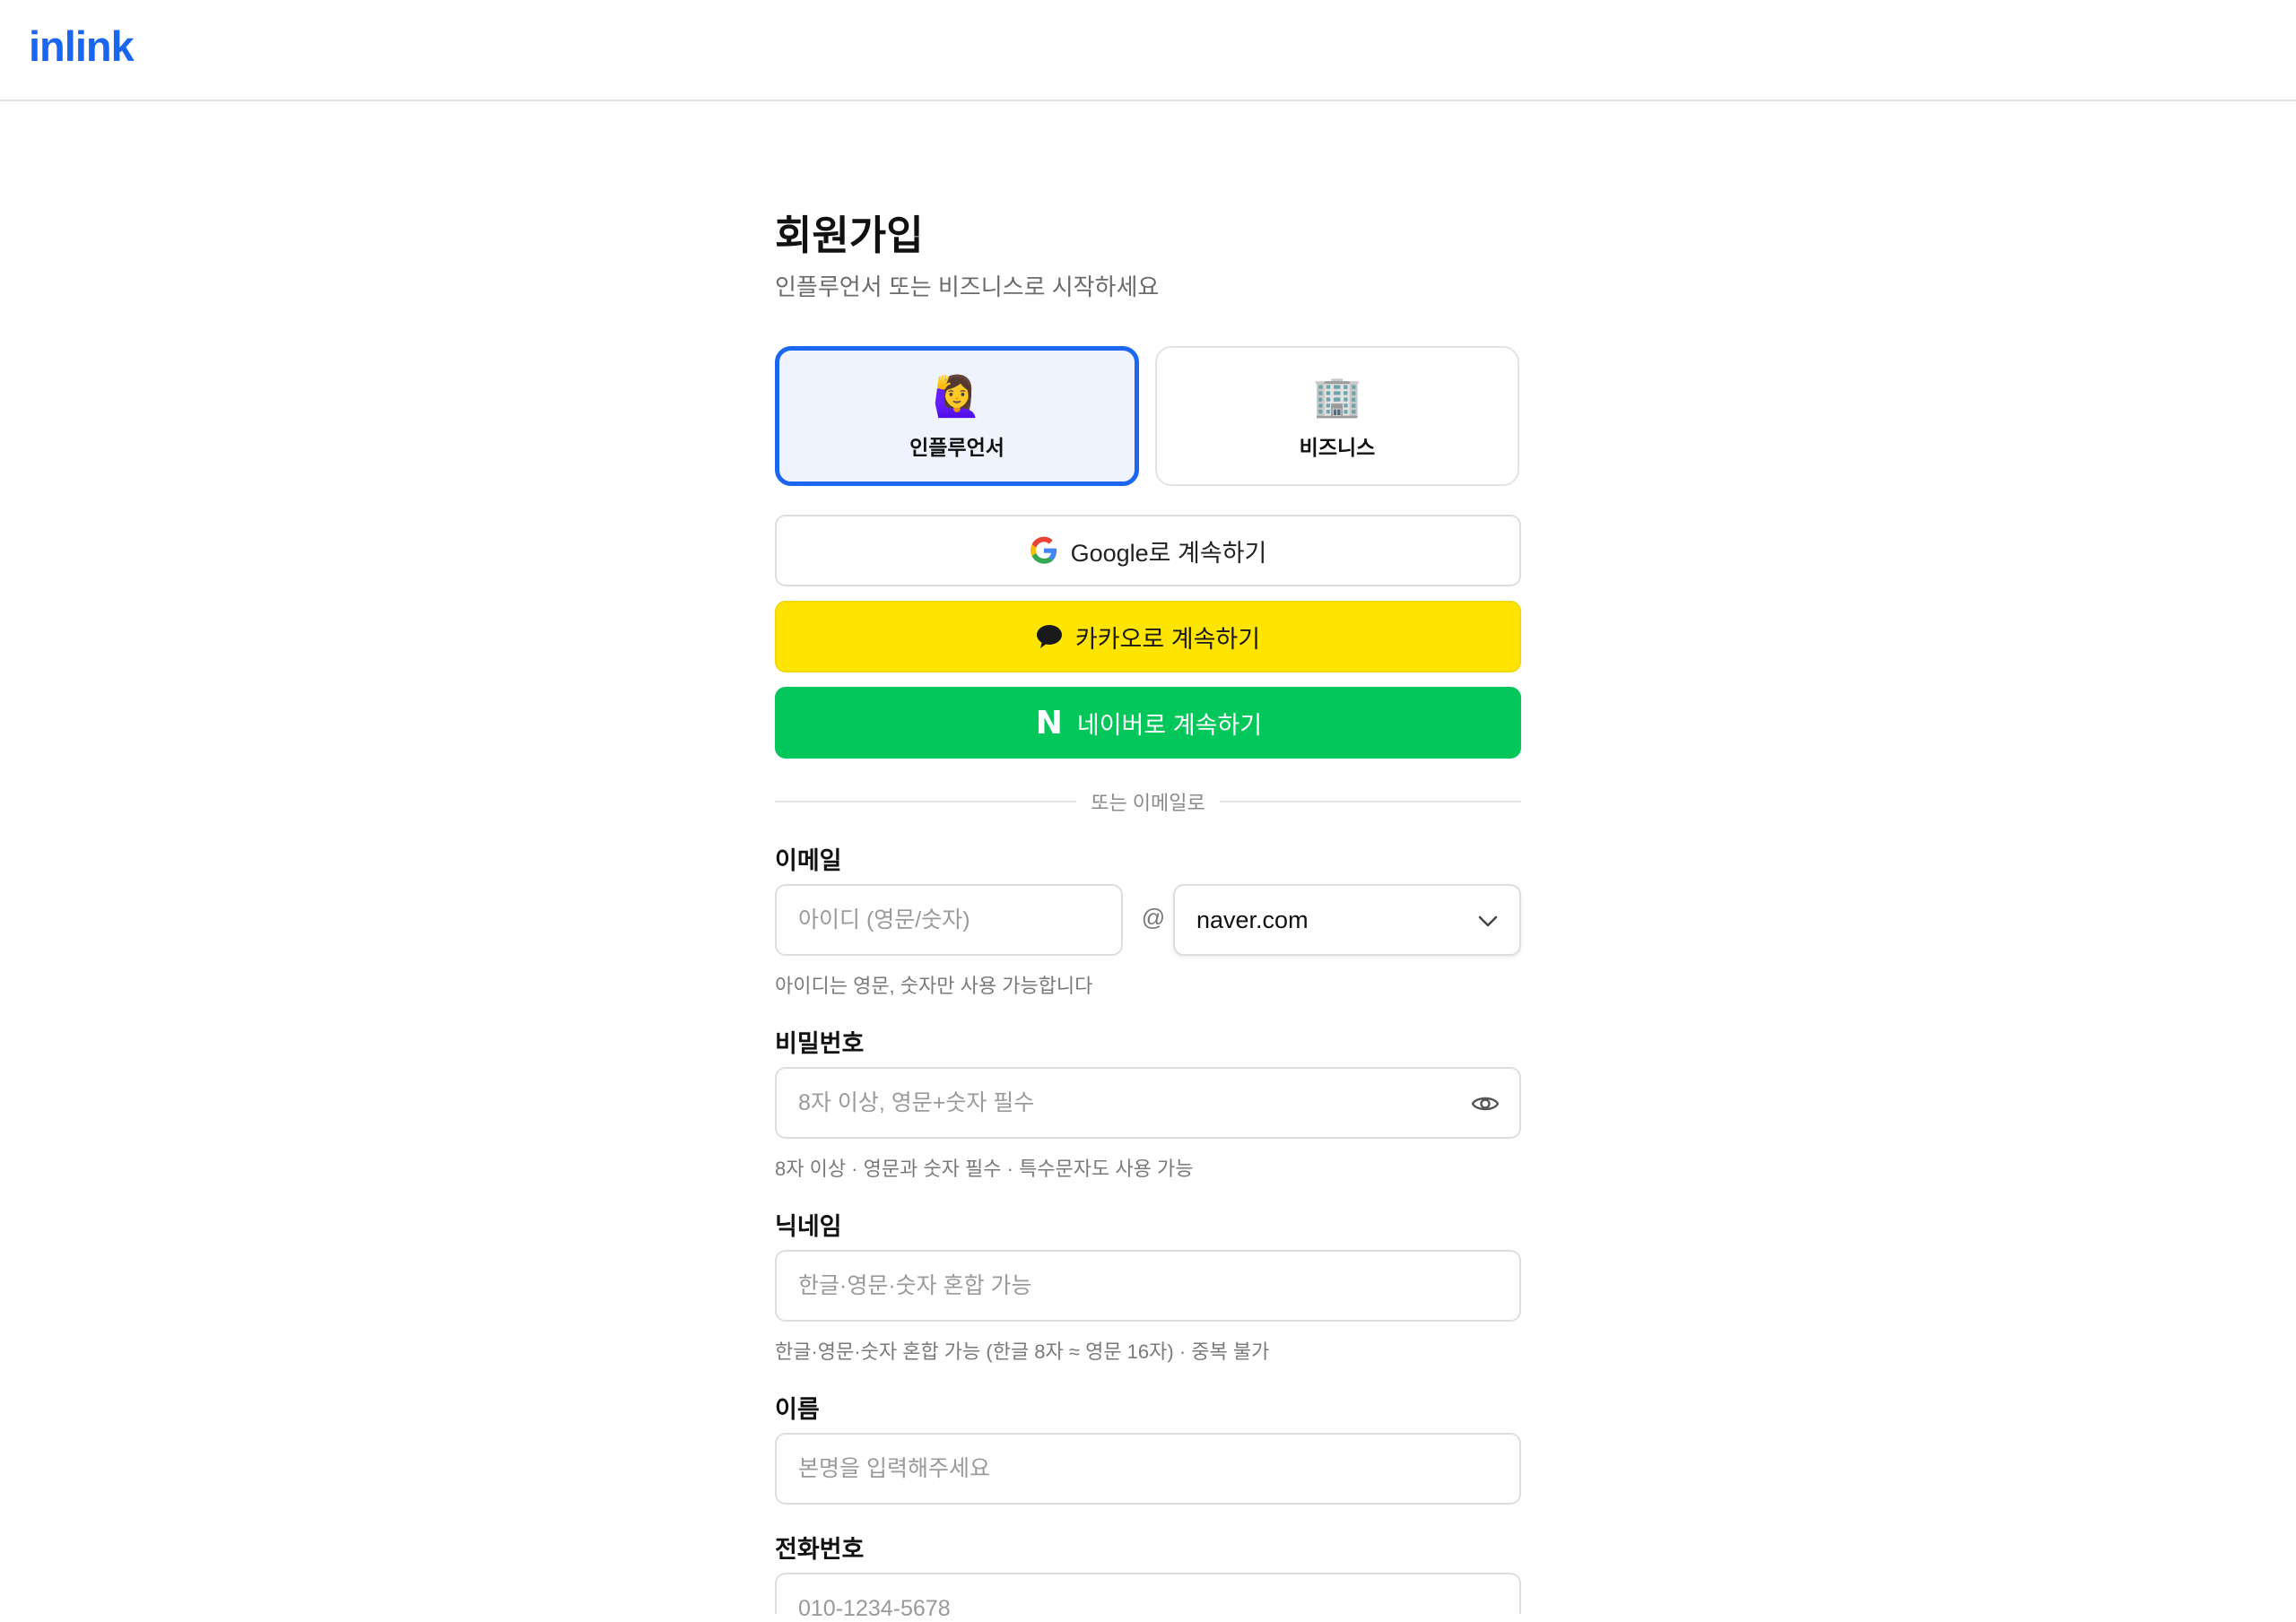 The image size is (2296, 1622). I want to click on phone-label: 전화번호, so click(820, 1549).